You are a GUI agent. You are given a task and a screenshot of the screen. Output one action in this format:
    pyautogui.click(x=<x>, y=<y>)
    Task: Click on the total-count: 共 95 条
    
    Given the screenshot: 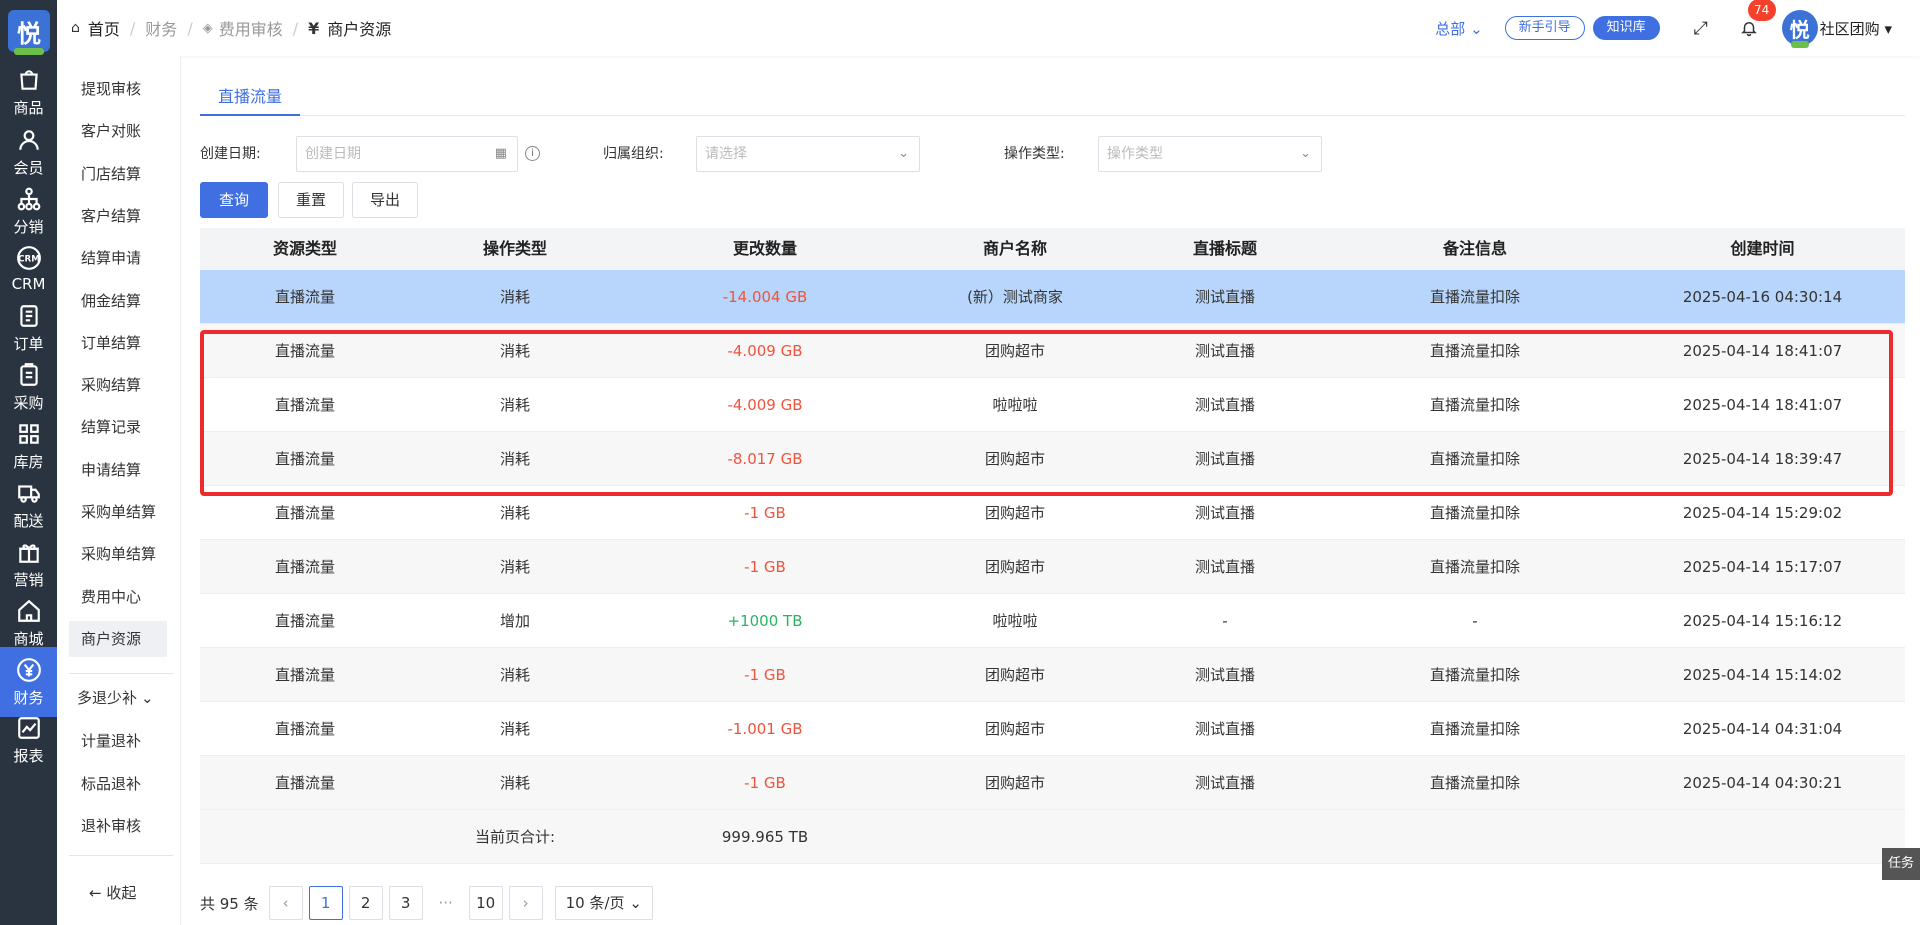 What is the action you would take?
    pyautogui.click(x=229, y=903)
    